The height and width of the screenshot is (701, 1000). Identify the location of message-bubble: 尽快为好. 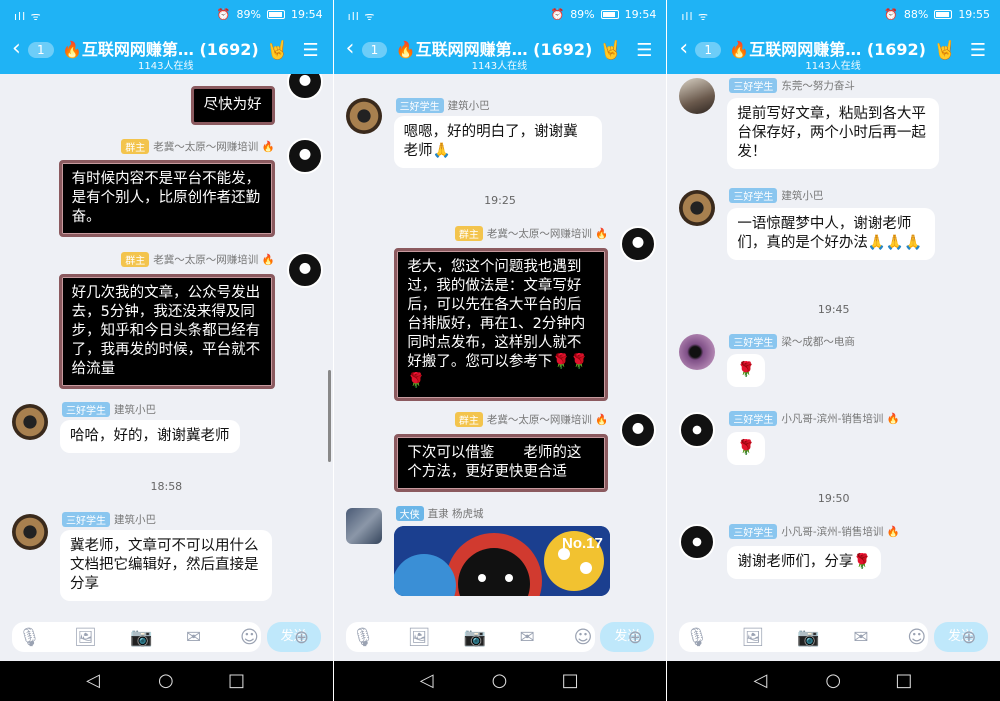
(232, 105).